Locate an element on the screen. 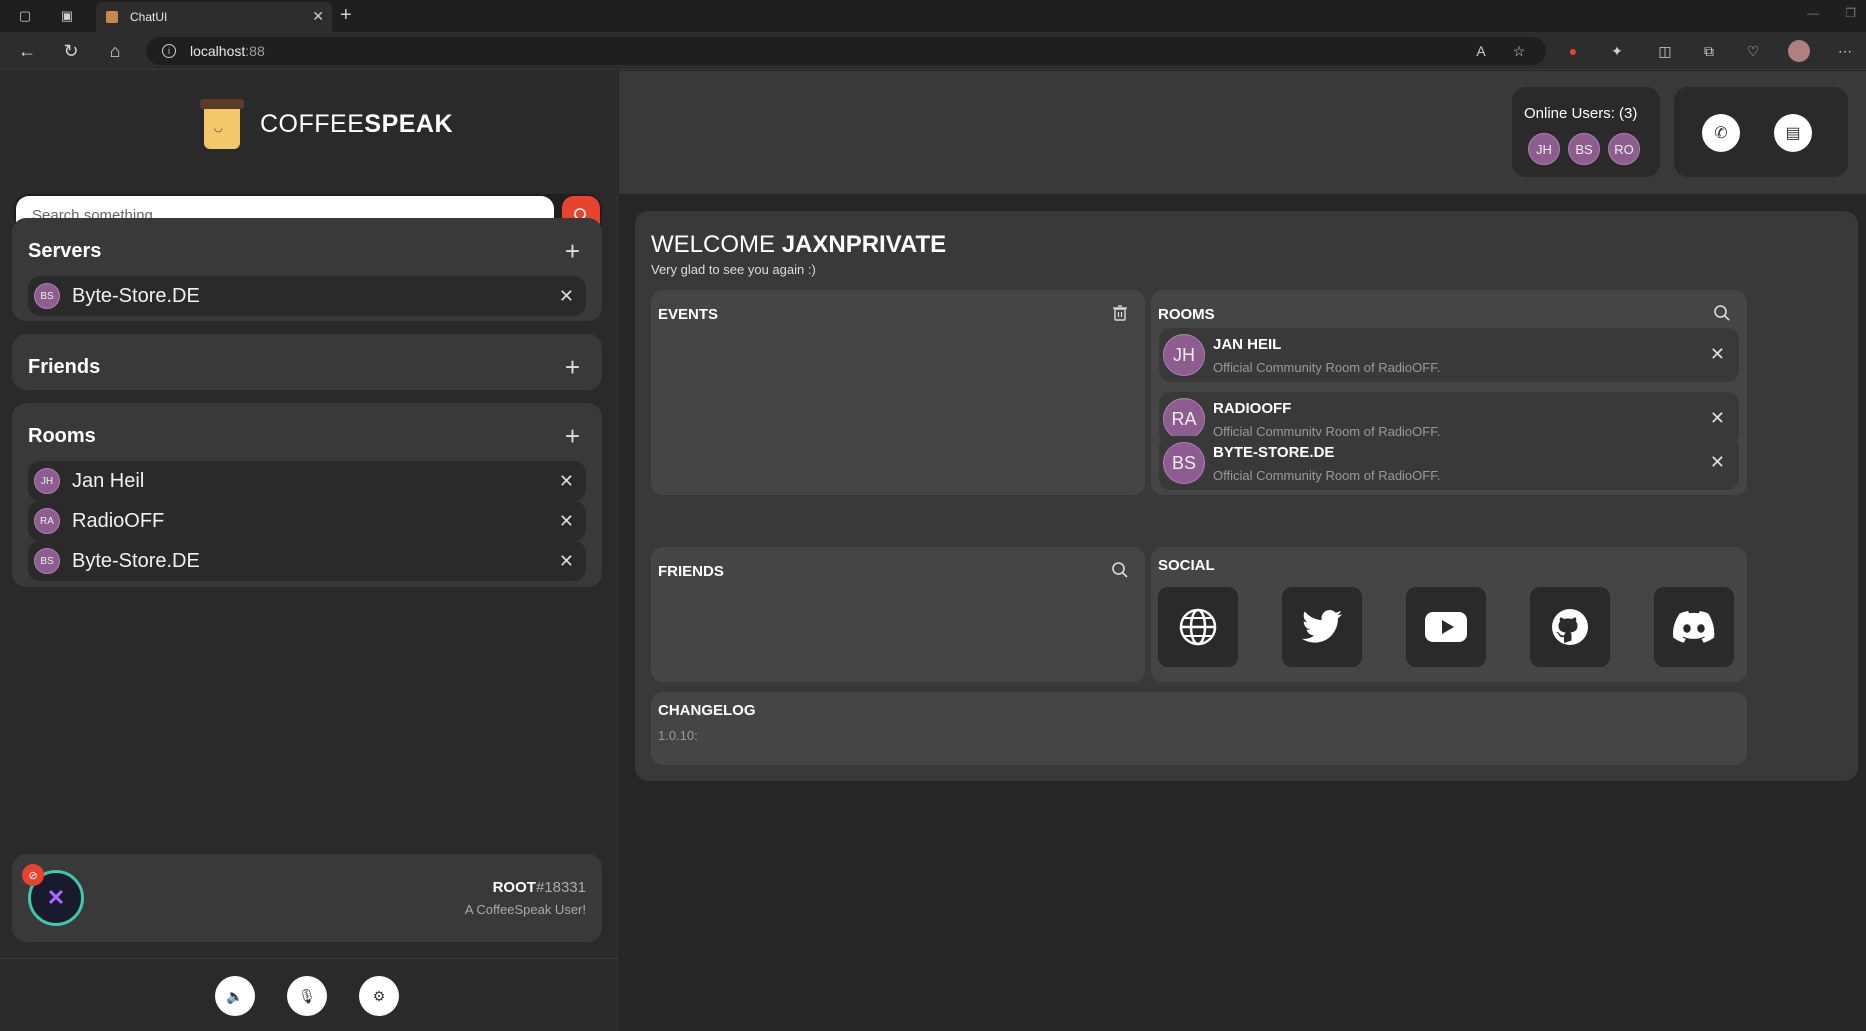  social-title: SOCIAL is located at coordinates (1186, 565).